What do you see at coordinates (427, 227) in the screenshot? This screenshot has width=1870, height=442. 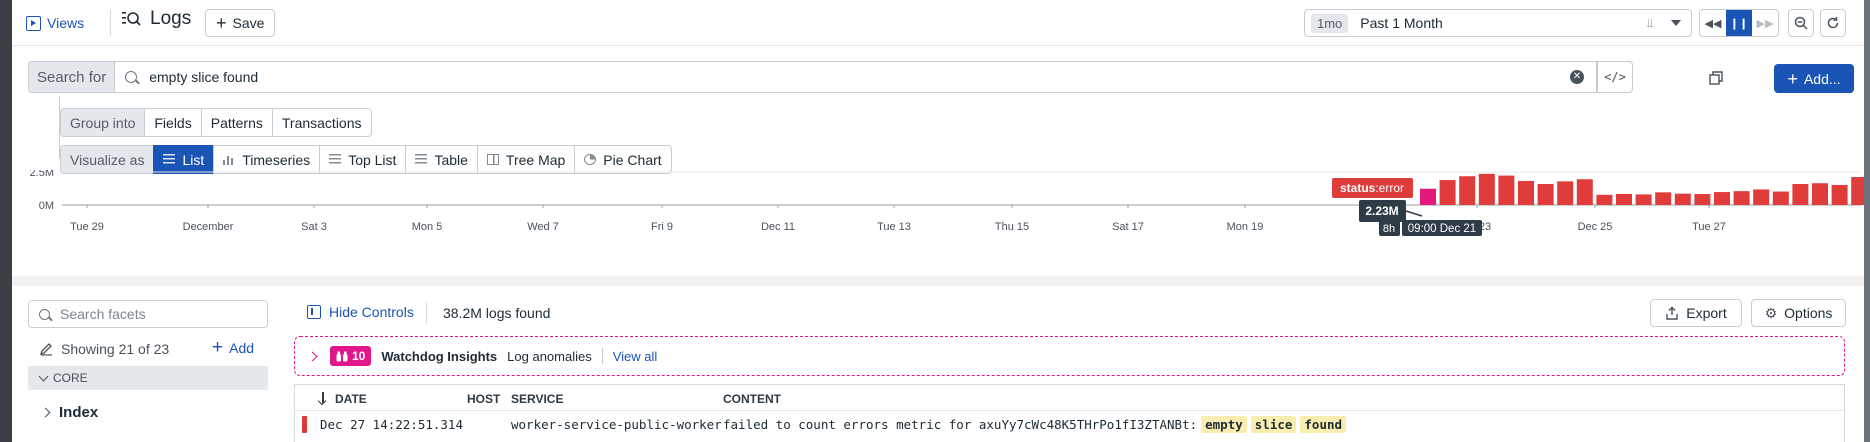 I see `x-tick-label: Mon 5` at bounding box center [427, 227].